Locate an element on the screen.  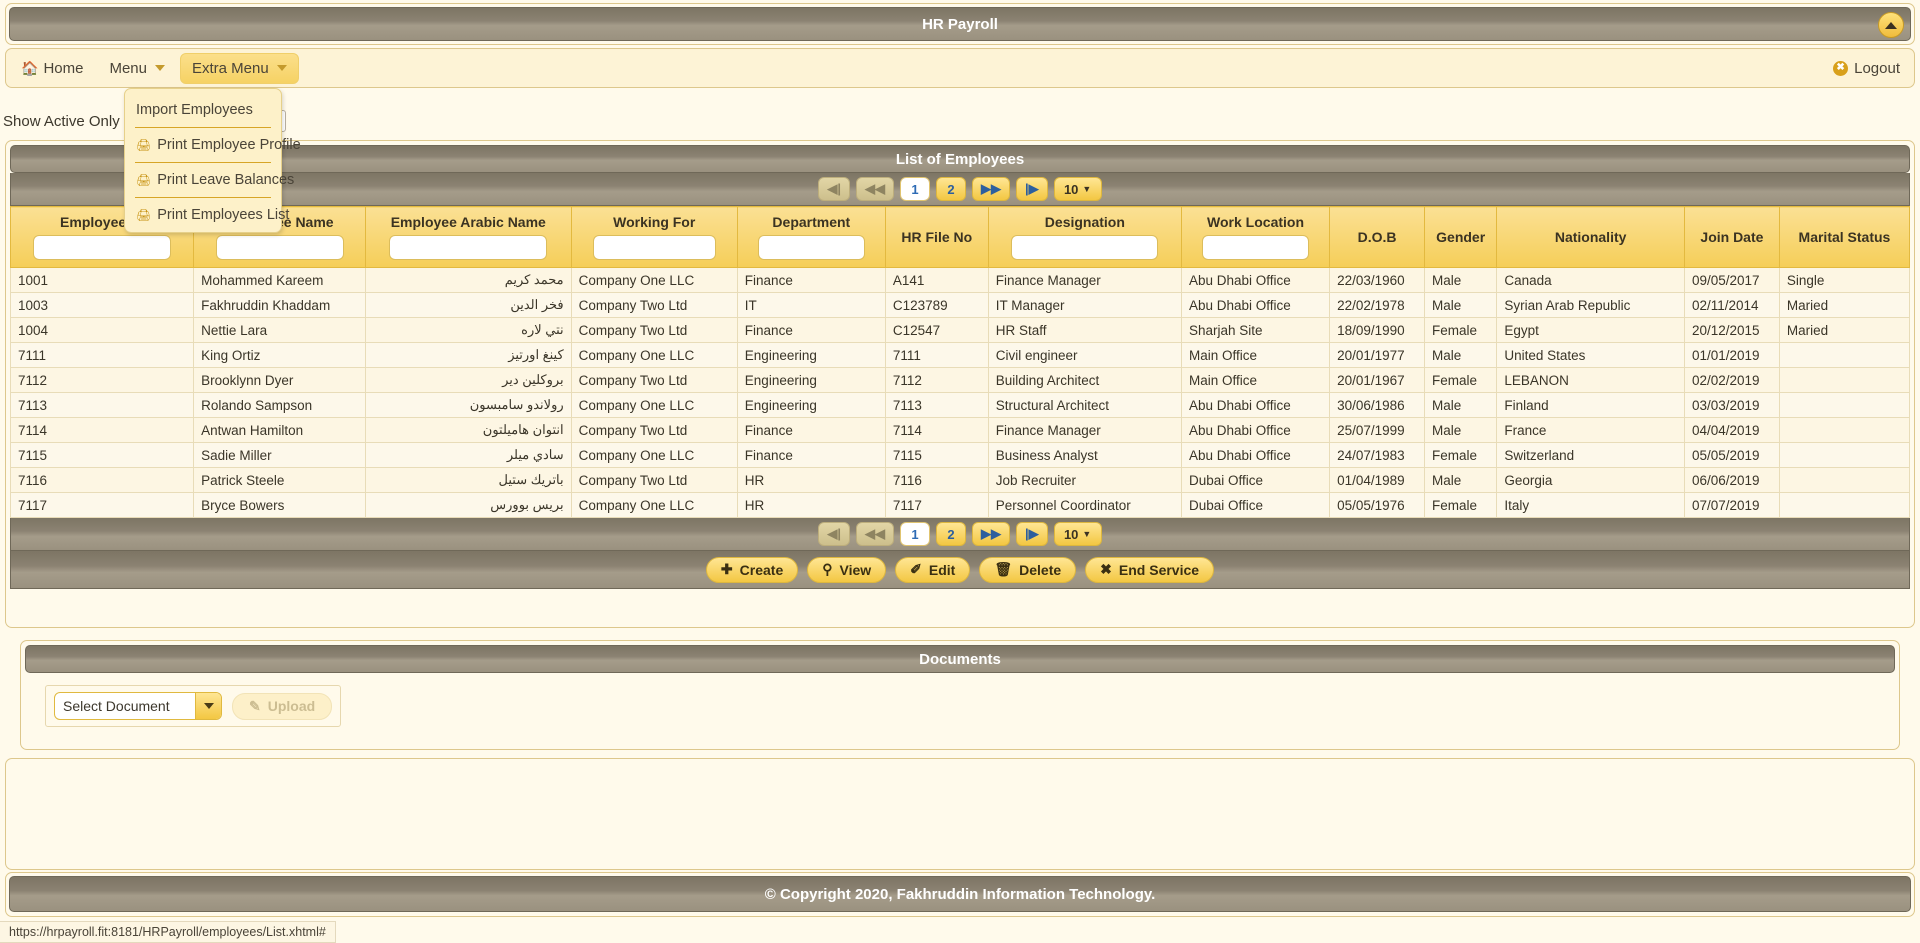
table-cell: C123789 is located at coordinates (936, 305).